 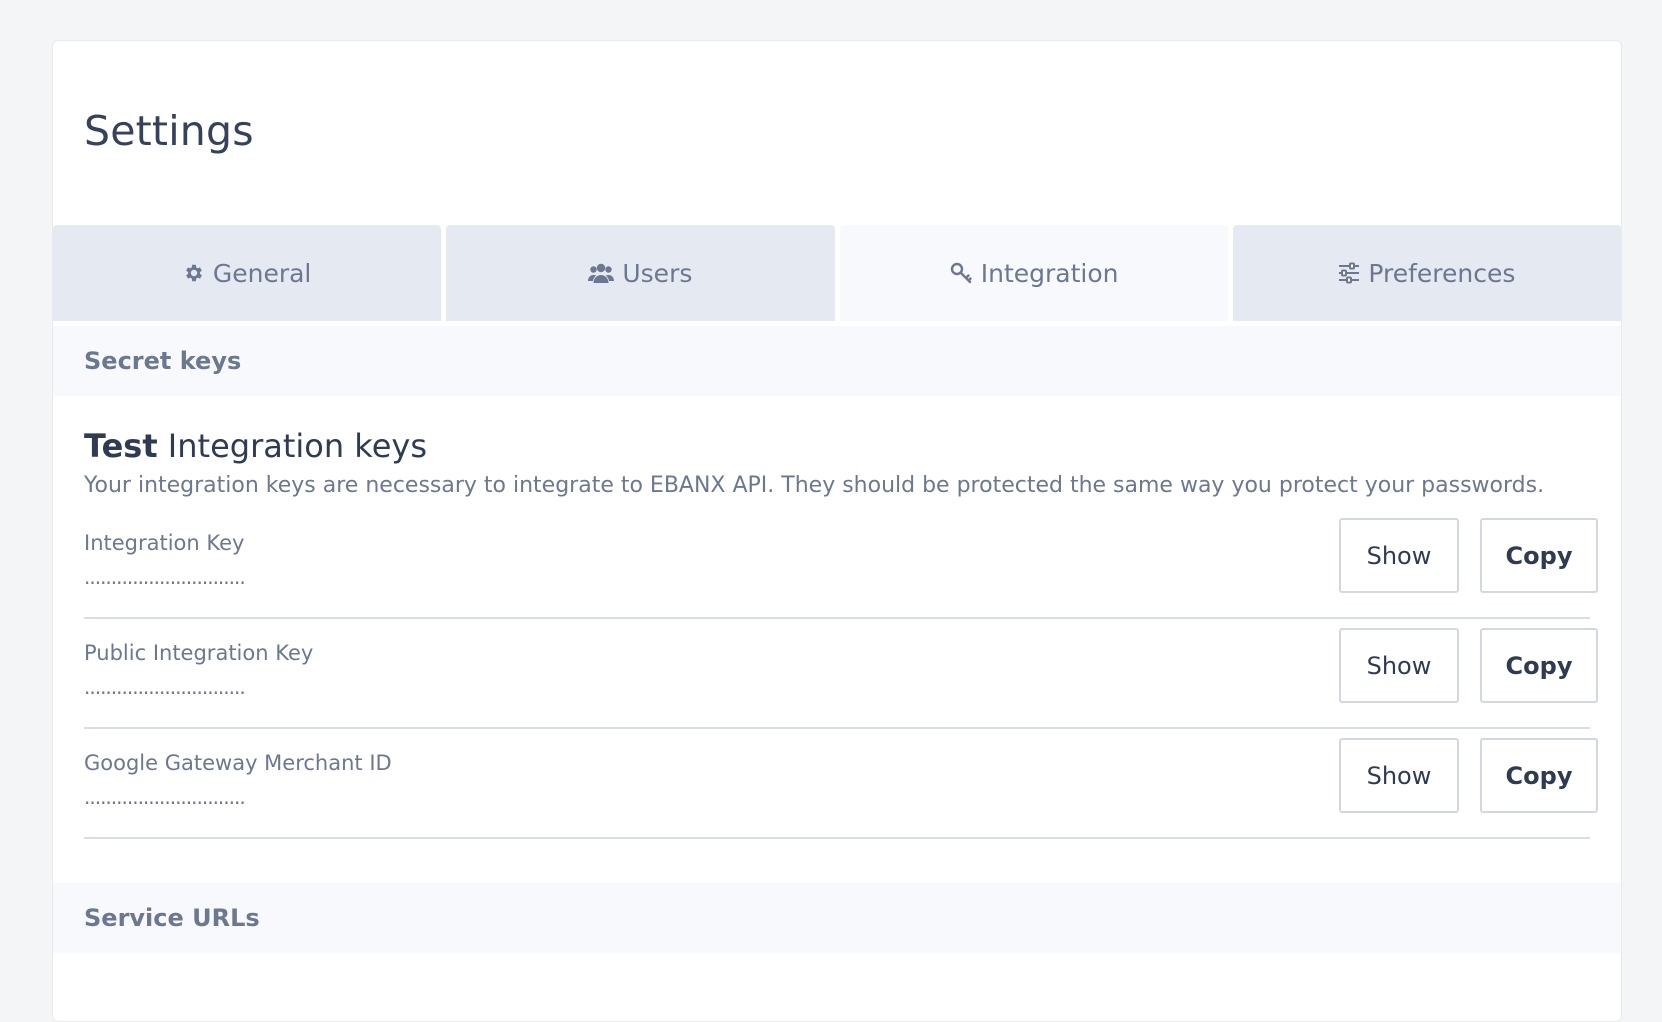 I want to click on show-public-integration-key-button: Show, so click(x=1399, y=665).